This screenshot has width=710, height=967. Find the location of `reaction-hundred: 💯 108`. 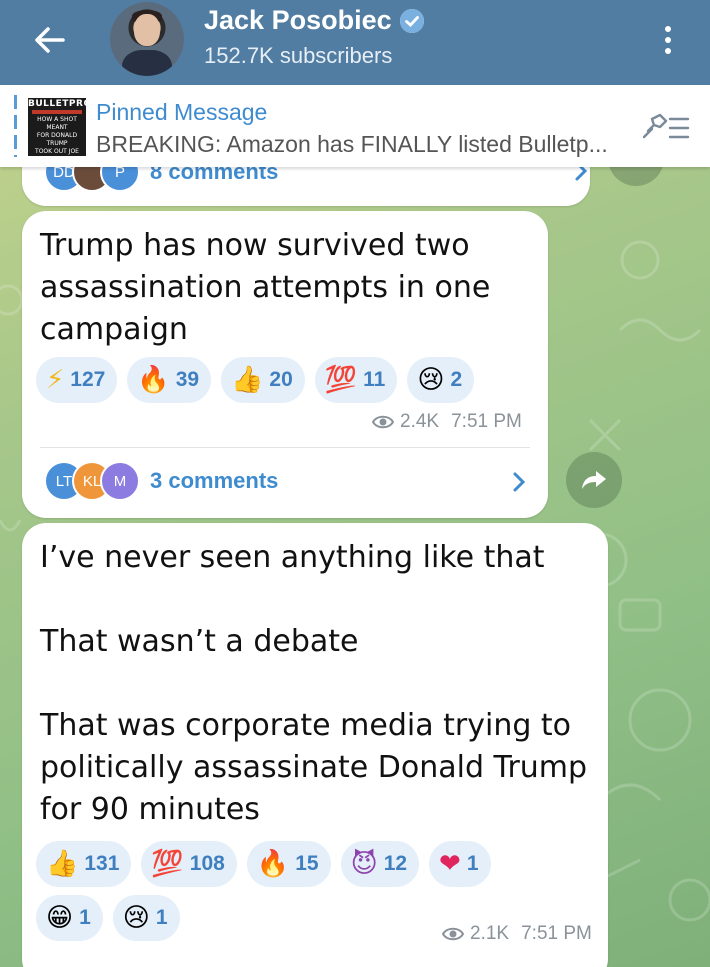

reaction-hundred: 💯 108 is located at coordinates (189, 864).